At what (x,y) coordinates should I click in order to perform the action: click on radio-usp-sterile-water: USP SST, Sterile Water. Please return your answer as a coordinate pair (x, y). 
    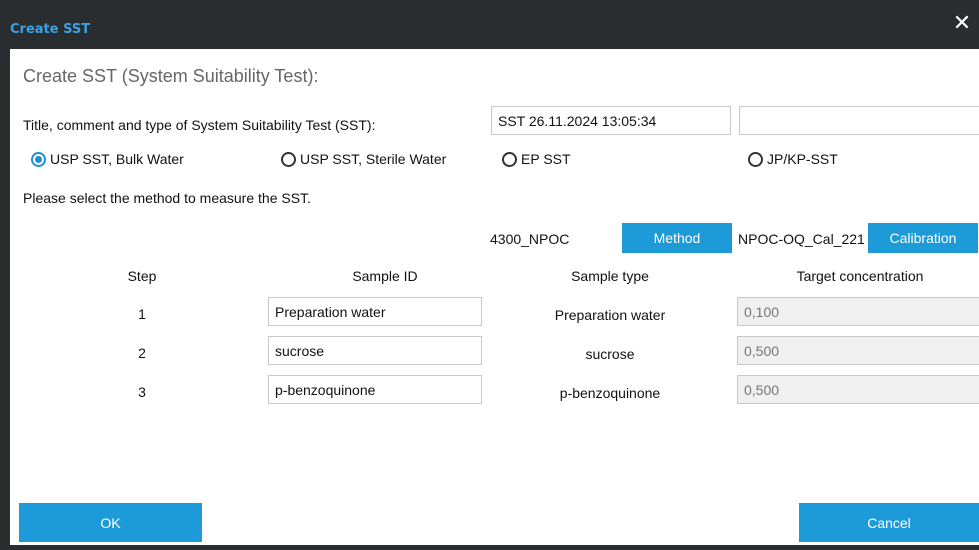
    Looking at the image, I should click on (363, 159).